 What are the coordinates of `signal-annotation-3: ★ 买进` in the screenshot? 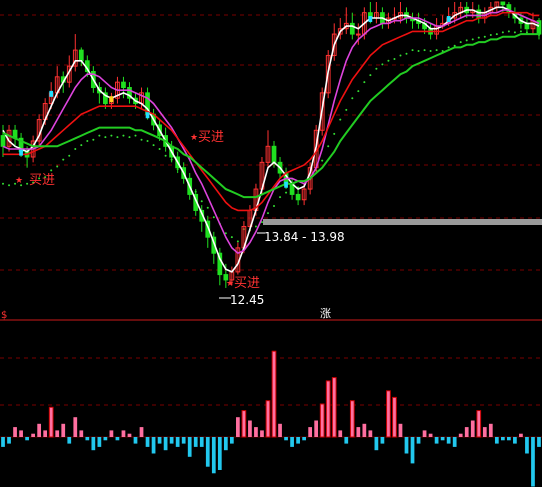 It's located at (243, 283).